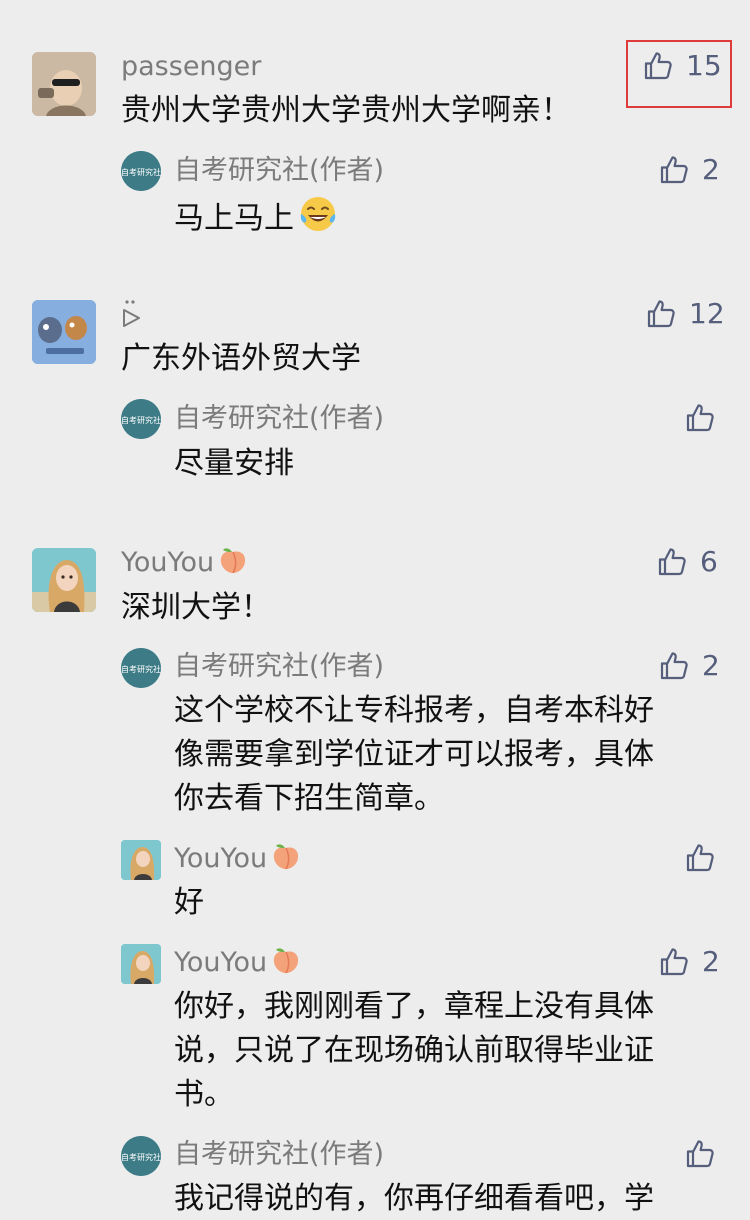 Image resolution: width=750 pixels, height=1220 pixels. Describe the element at coordinates (346, 110) in the screenshot. I see `comment-text: 贵州大学贵州大学贵州大学啊亲！` at that location.